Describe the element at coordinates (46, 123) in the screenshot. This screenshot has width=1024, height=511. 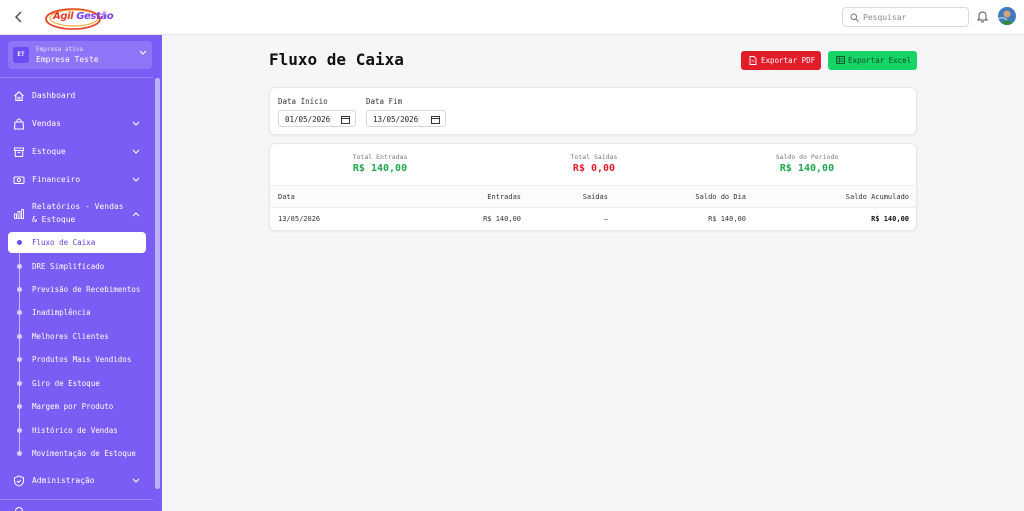
I see `sidebar-item-label: Vendas` at that location.